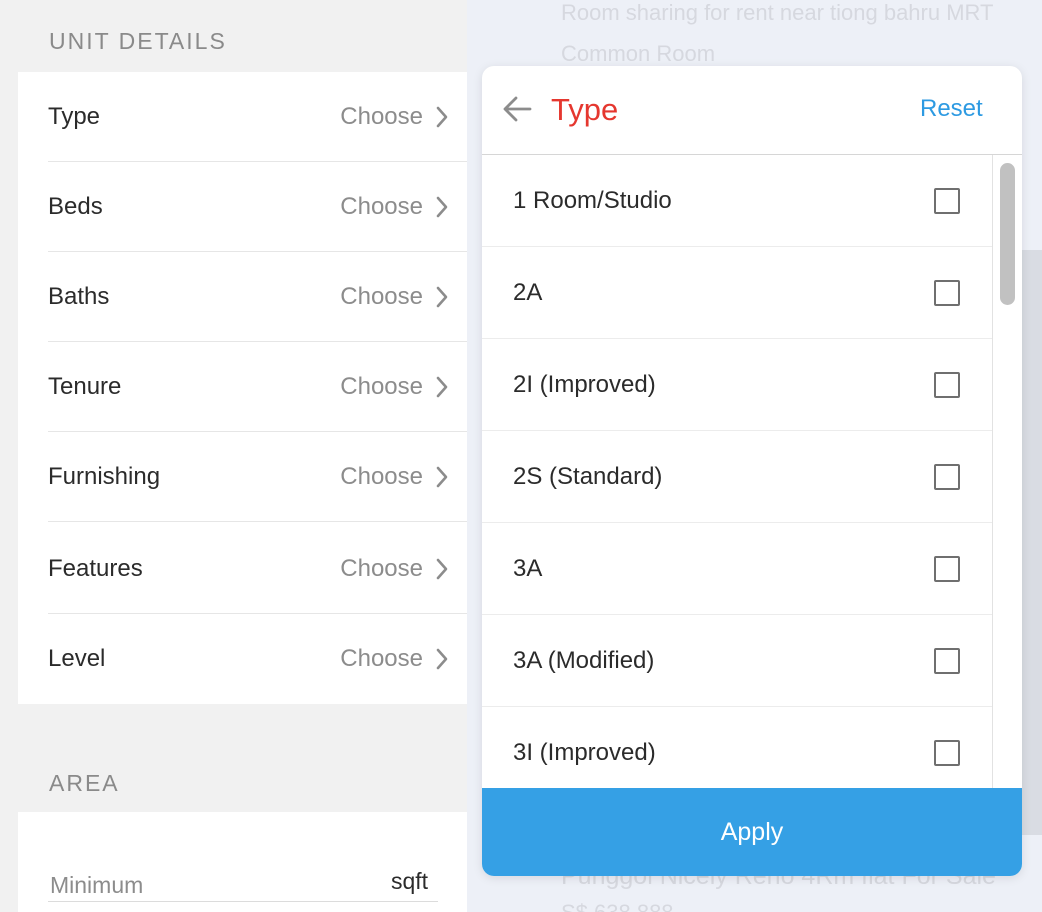 The width and height of the screenshot is (1042, 912). Describe the element at coordinates (592, 200) in the screenshot. I see `type-option-label: 1 Room/Studio` at that location.